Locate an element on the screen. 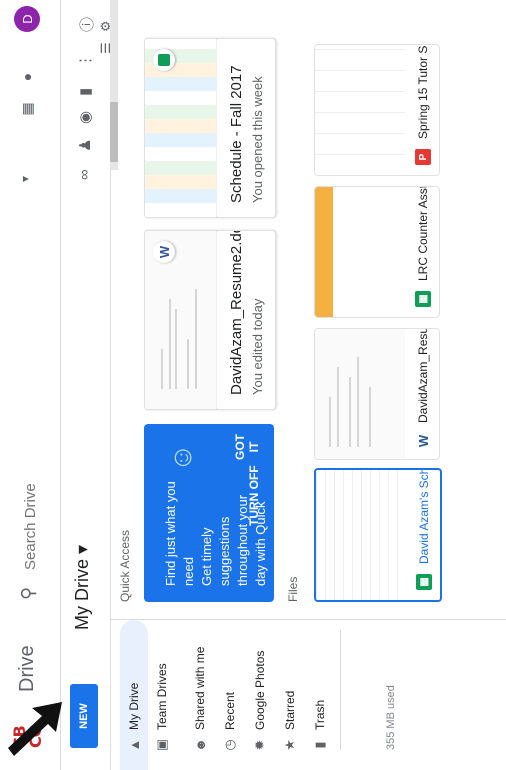  sidebar-item-my-drive: ▲ My Drive is located at coordinates (134, 695).